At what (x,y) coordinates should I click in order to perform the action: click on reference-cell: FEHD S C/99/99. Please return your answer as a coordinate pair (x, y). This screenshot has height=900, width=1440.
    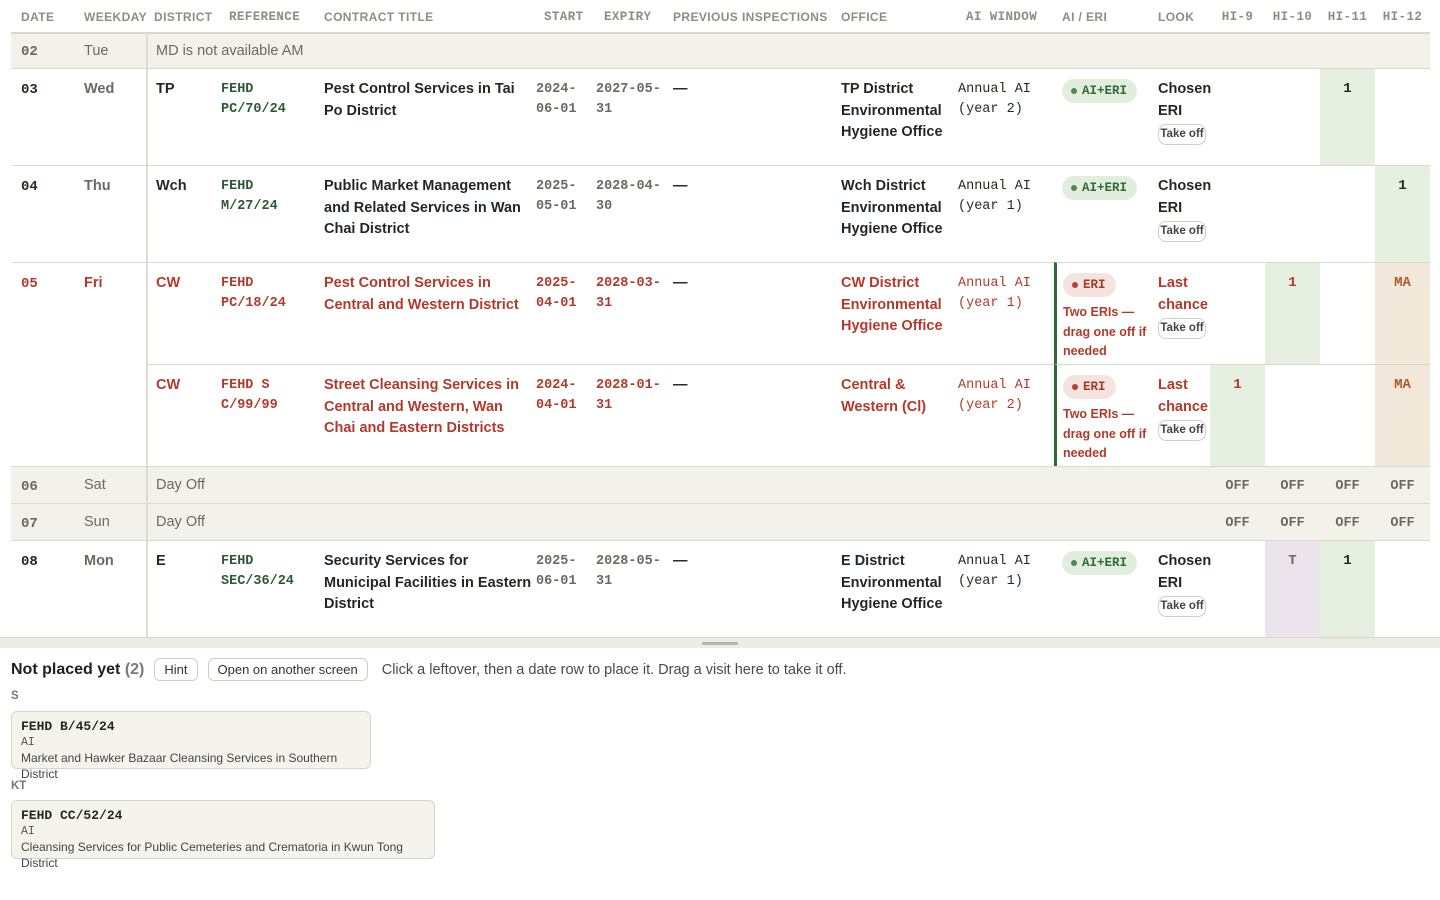
    Looking at the image, I should click on (268, 415).